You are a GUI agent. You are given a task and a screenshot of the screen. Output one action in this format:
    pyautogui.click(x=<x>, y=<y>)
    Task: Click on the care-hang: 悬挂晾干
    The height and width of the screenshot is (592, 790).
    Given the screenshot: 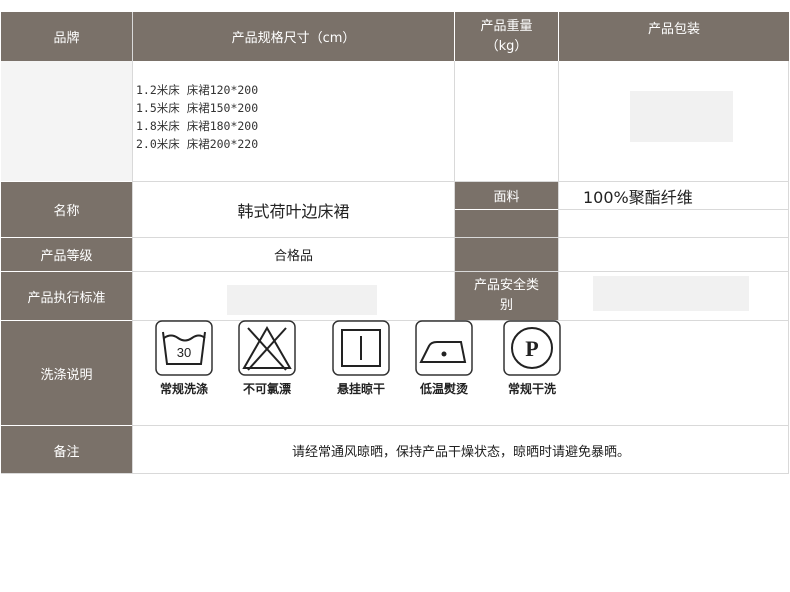 What is the action you would take?
    pyautogui.click(x=361, y=358)
    